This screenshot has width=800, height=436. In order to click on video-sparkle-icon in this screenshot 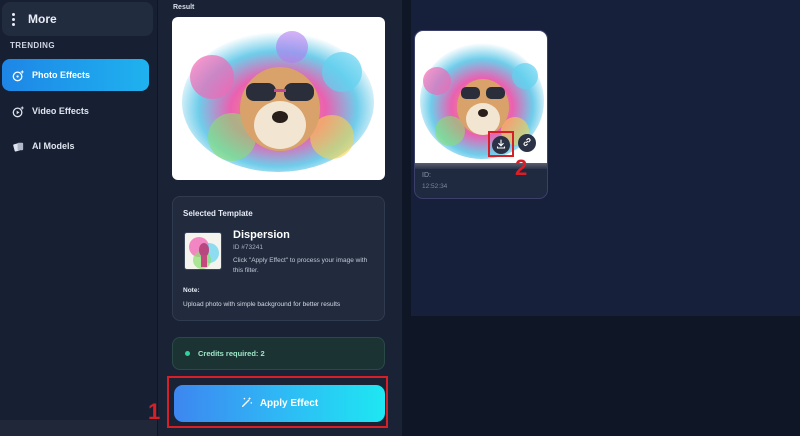, I will do `click(18, 111)`.